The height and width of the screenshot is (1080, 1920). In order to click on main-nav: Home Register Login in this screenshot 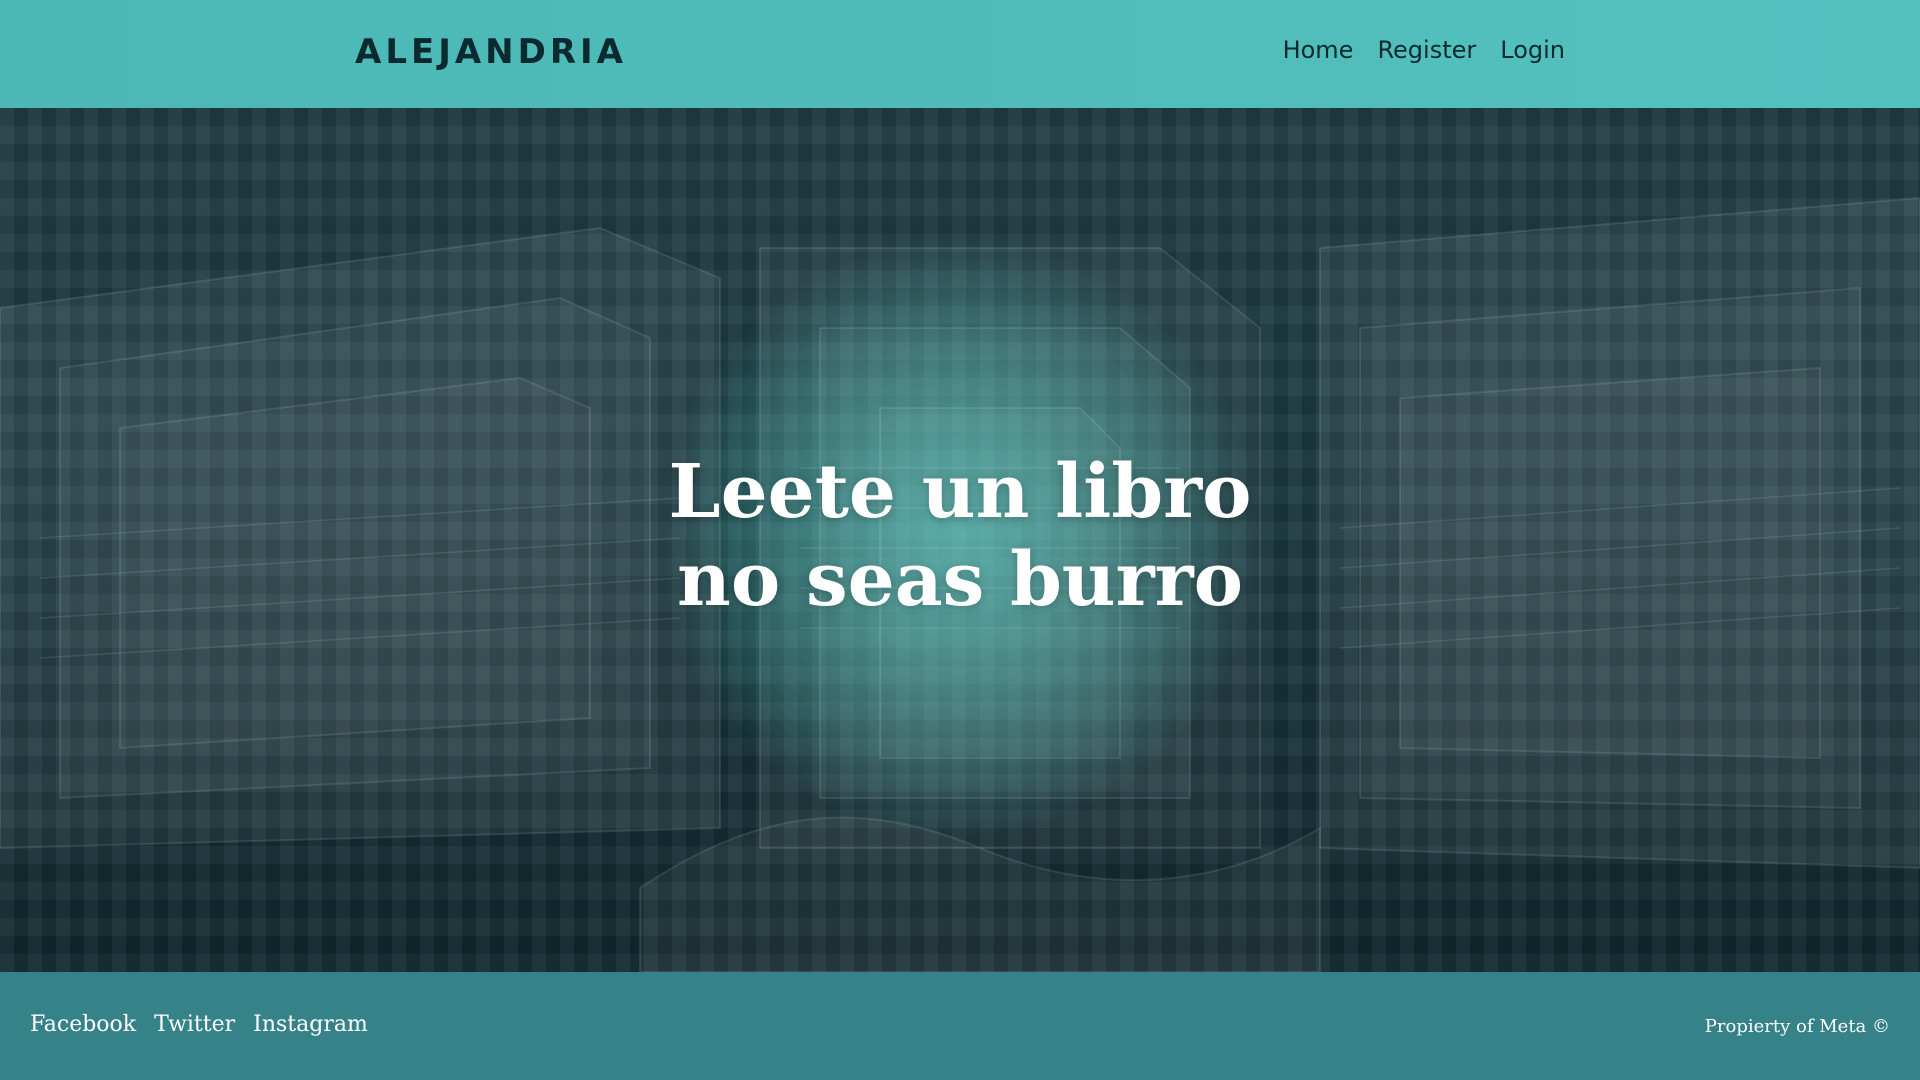, I will do `click(1424, 50)`.